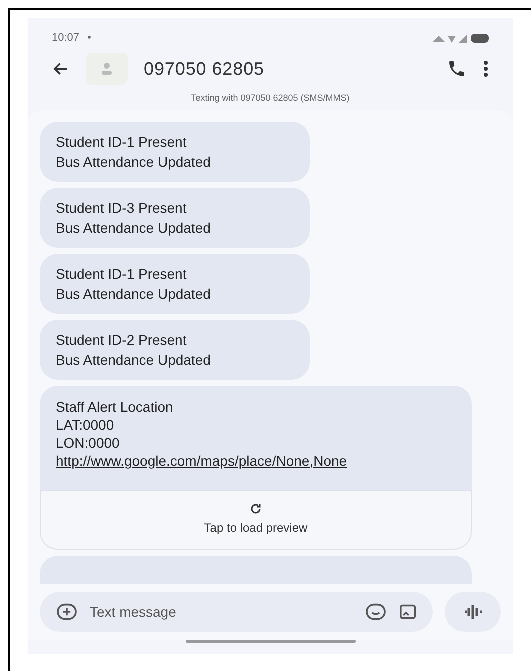 This screenshot has width=531, height=671. Describe the element at coordinates (86, 425) in the screenshot. I see `message-text: LAT:0000` at that location.